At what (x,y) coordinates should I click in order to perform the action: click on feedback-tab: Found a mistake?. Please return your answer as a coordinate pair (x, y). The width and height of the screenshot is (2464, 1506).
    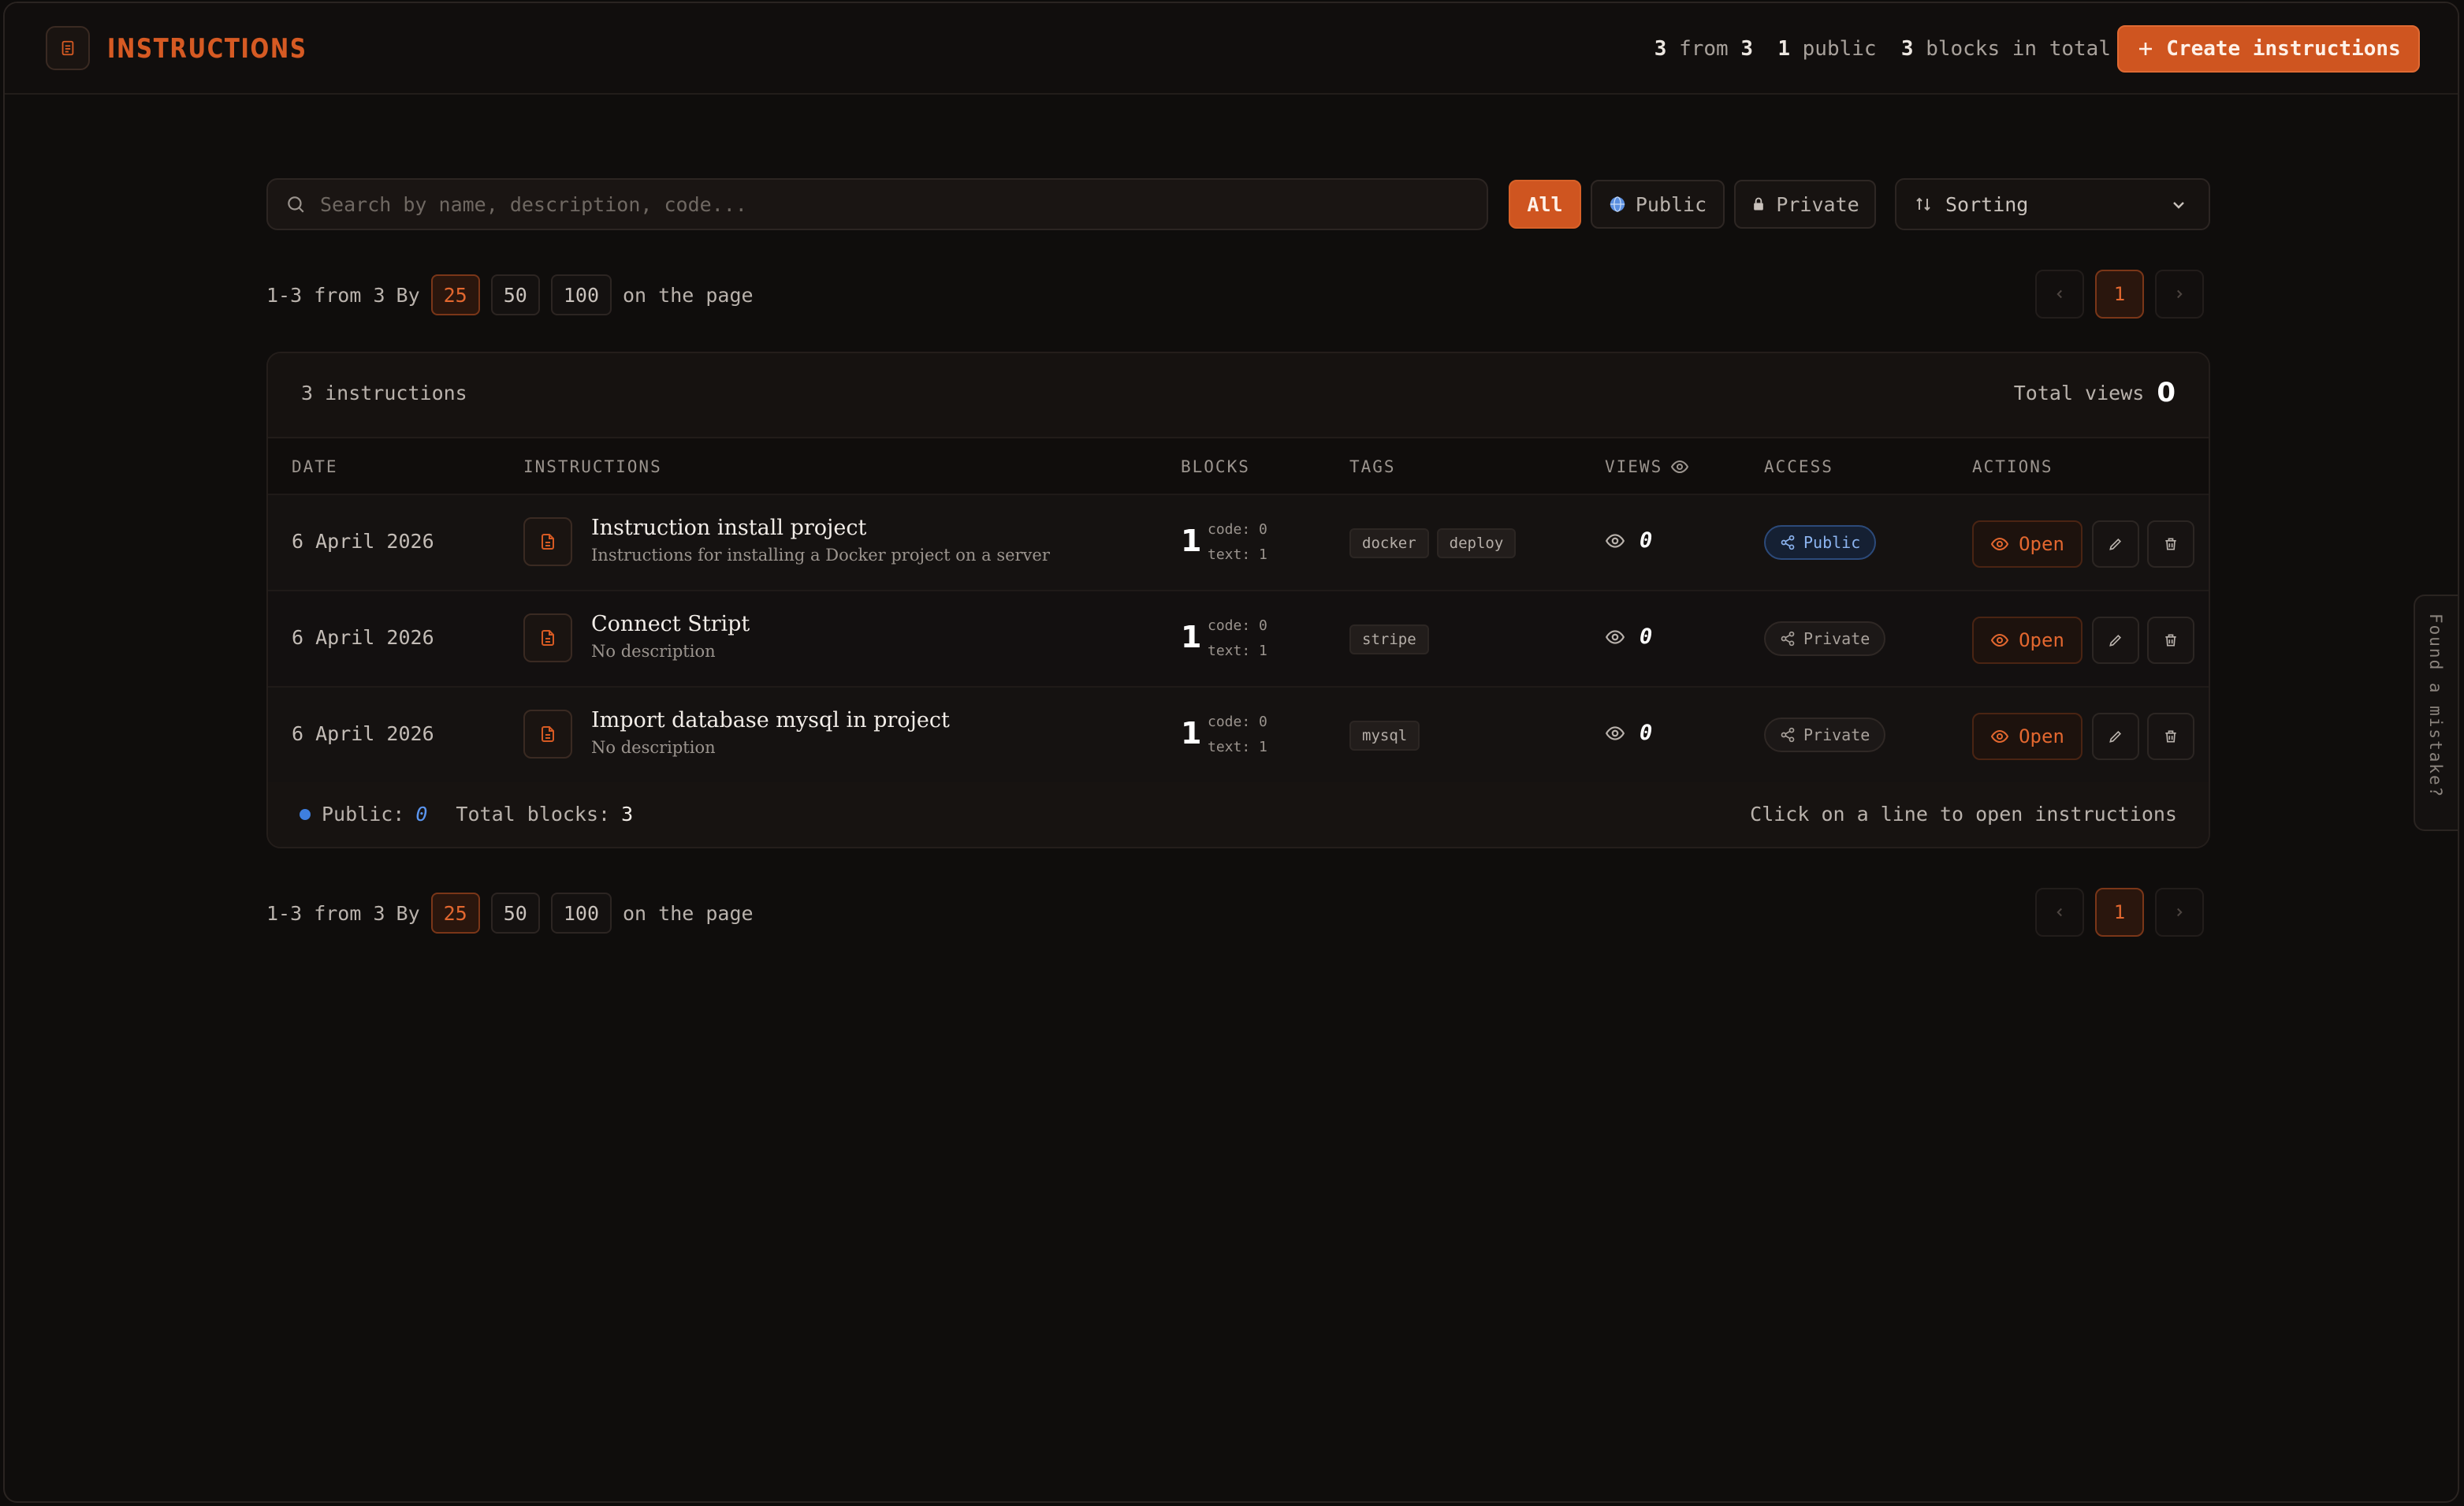
    Looking at the image, I should click on (2436, 713).